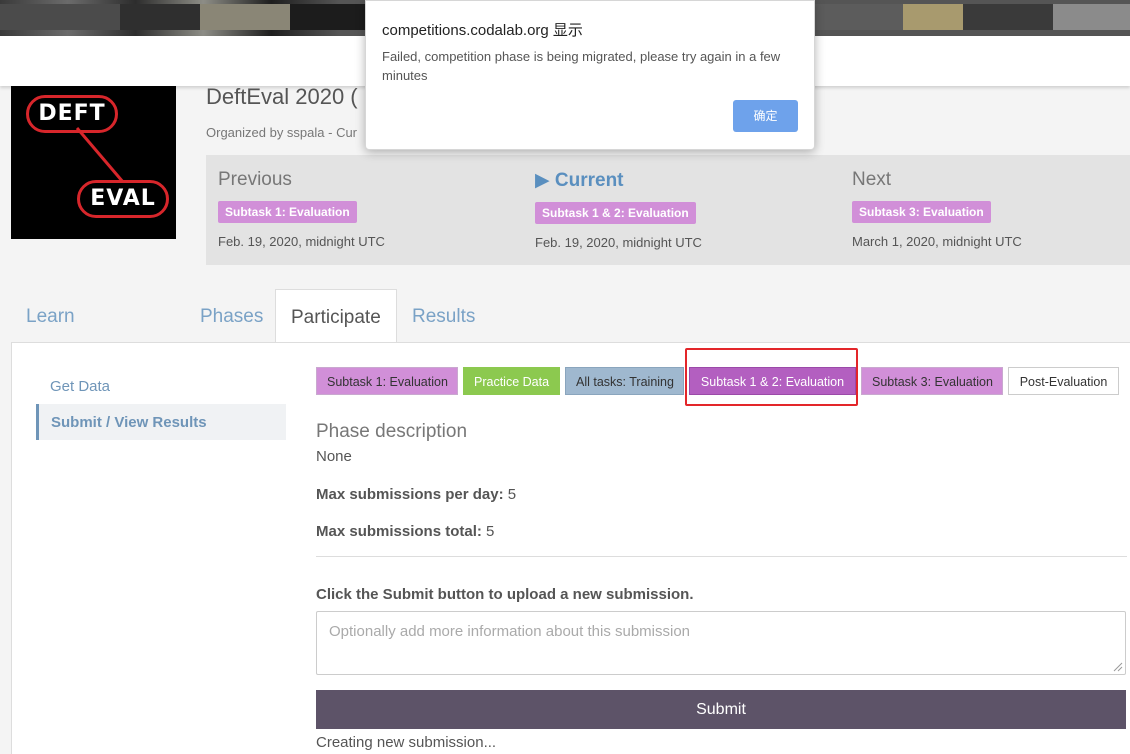  I want to click on phase-description-heading: Phase description, so click(392, 431).